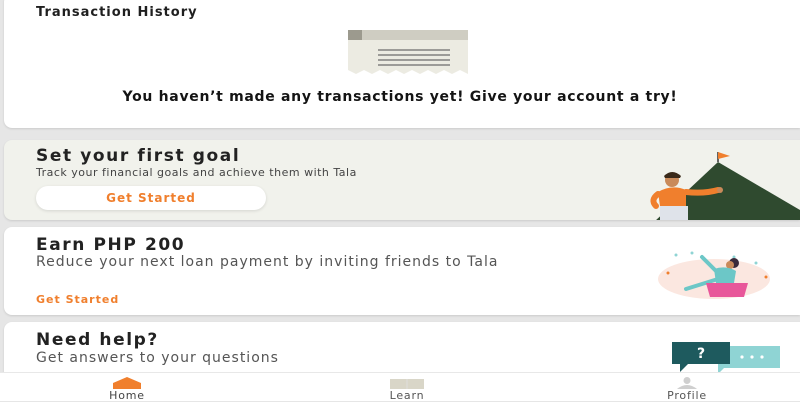 The height and width of the screenshot is (402, 800). Describe the element at coordinates (138, 156) in the screenshot. I see `goal-card-title: Set your first goal` at that location.